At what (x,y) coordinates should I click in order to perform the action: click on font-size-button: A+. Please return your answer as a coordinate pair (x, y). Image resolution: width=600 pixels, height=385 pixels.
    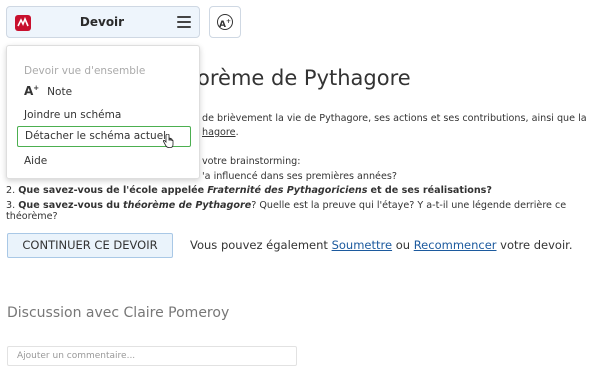
    Looking at the image, I should click on (225, 22).